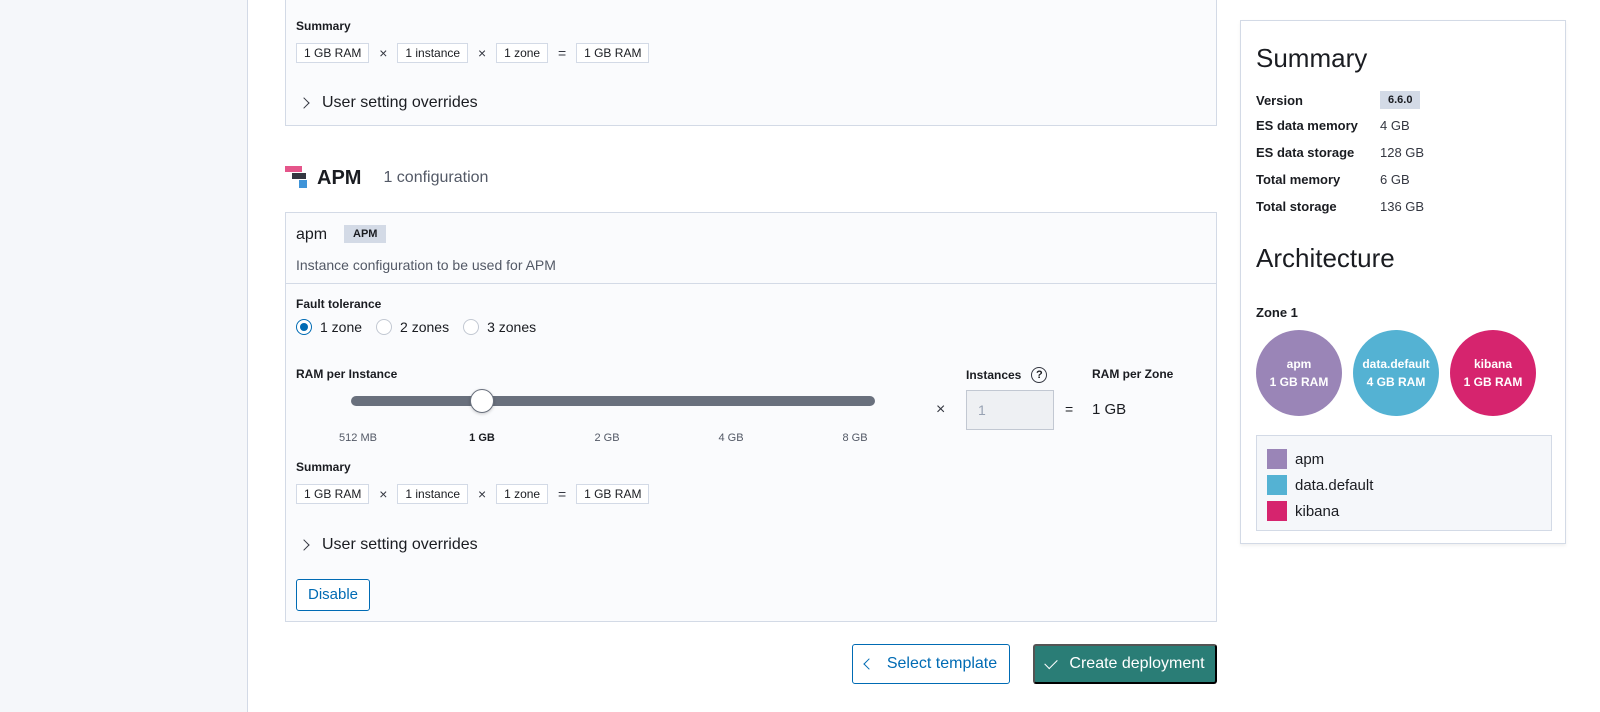  What do you see at coordinates (1338, 100) in the screenshot?
I see `summary-row-version: Version 6.6.0` at bounding box center [1338, 100].